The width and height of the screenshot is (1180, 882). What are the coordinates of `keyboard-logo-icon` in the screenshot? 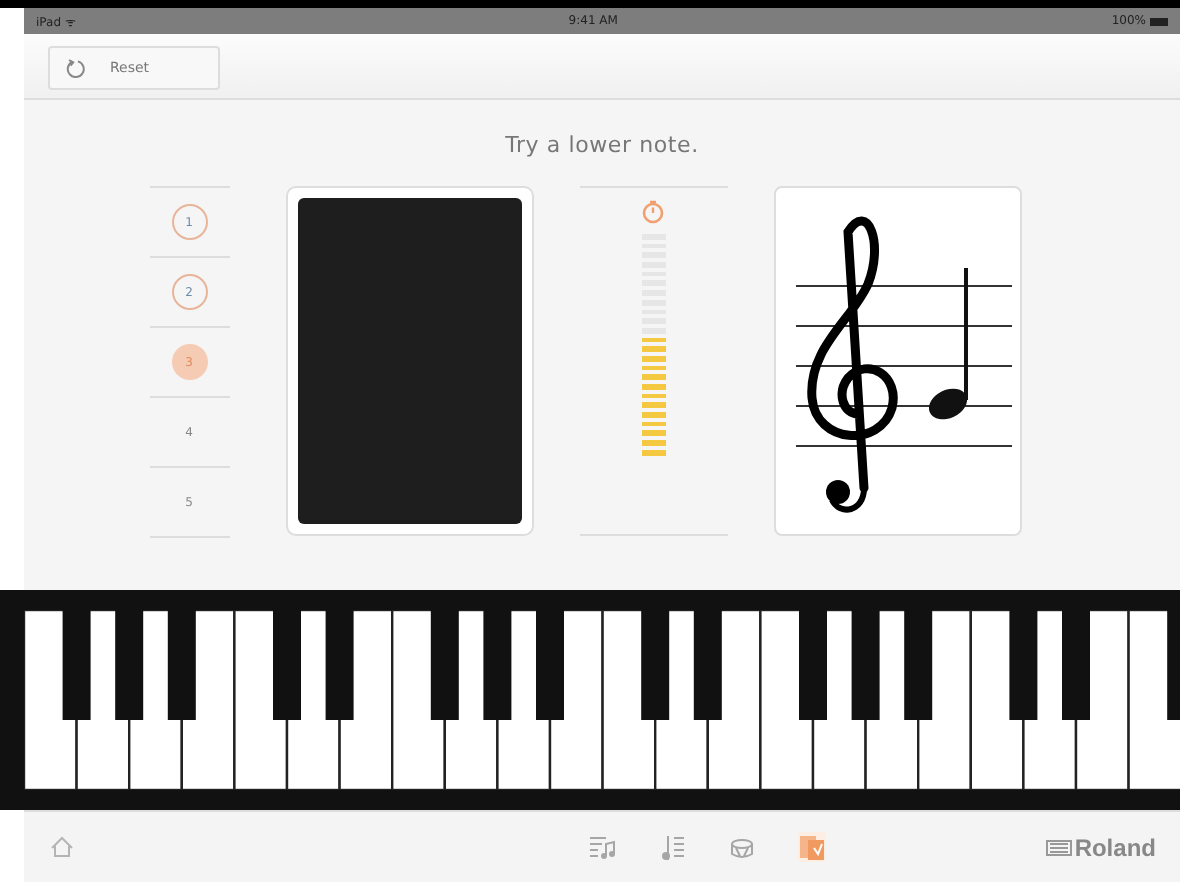 It's located at (1059, 847).